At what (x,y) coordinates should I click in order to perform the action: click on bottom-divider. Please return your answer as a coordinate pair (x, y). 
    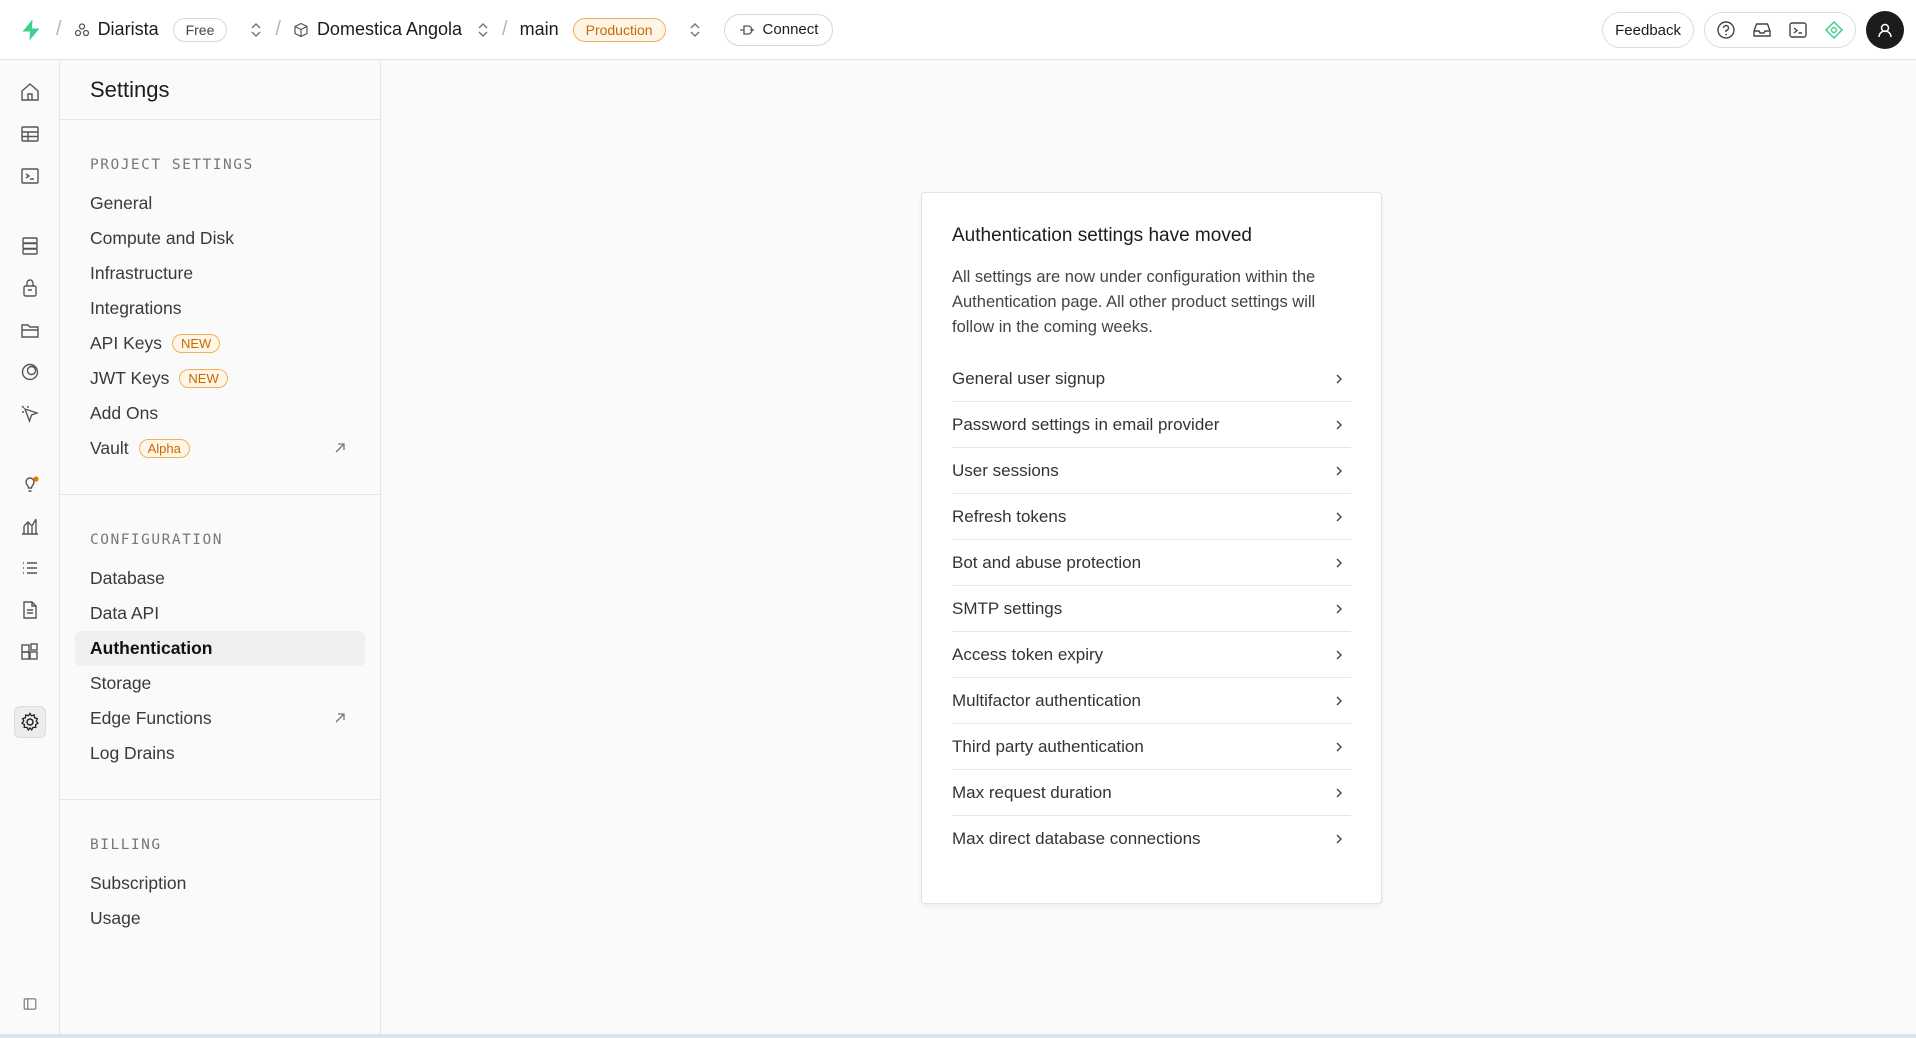
    Looking at the image, I should click on (958, 1036).